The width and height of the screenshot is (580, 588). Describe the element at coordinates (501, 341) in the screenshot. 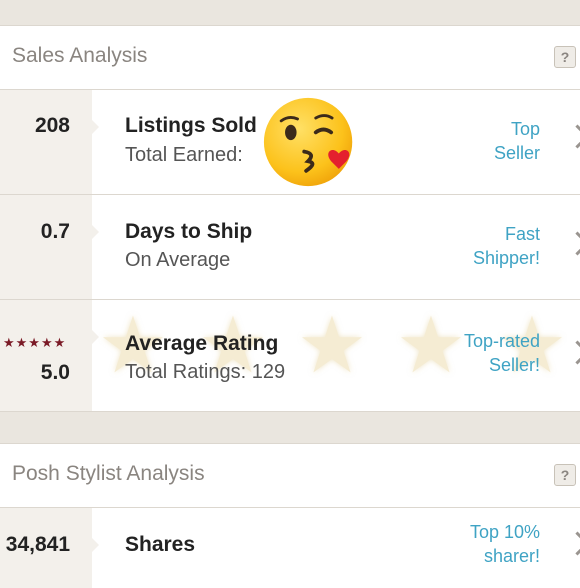

I see `badge-line: Top-rated` at that location.